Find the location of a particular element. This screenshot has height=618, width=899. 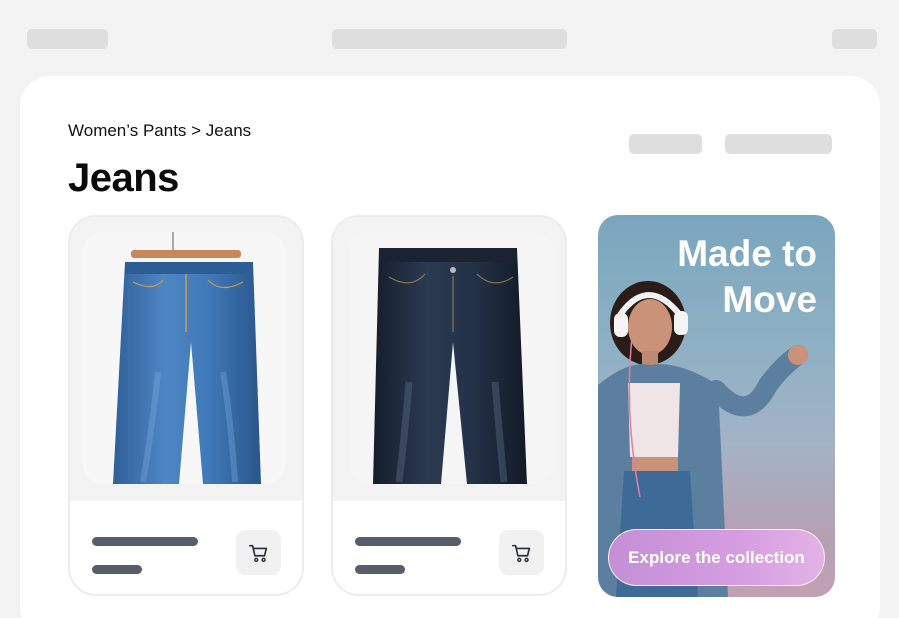

dark-jeans-image is located at coordinates (451, 358).